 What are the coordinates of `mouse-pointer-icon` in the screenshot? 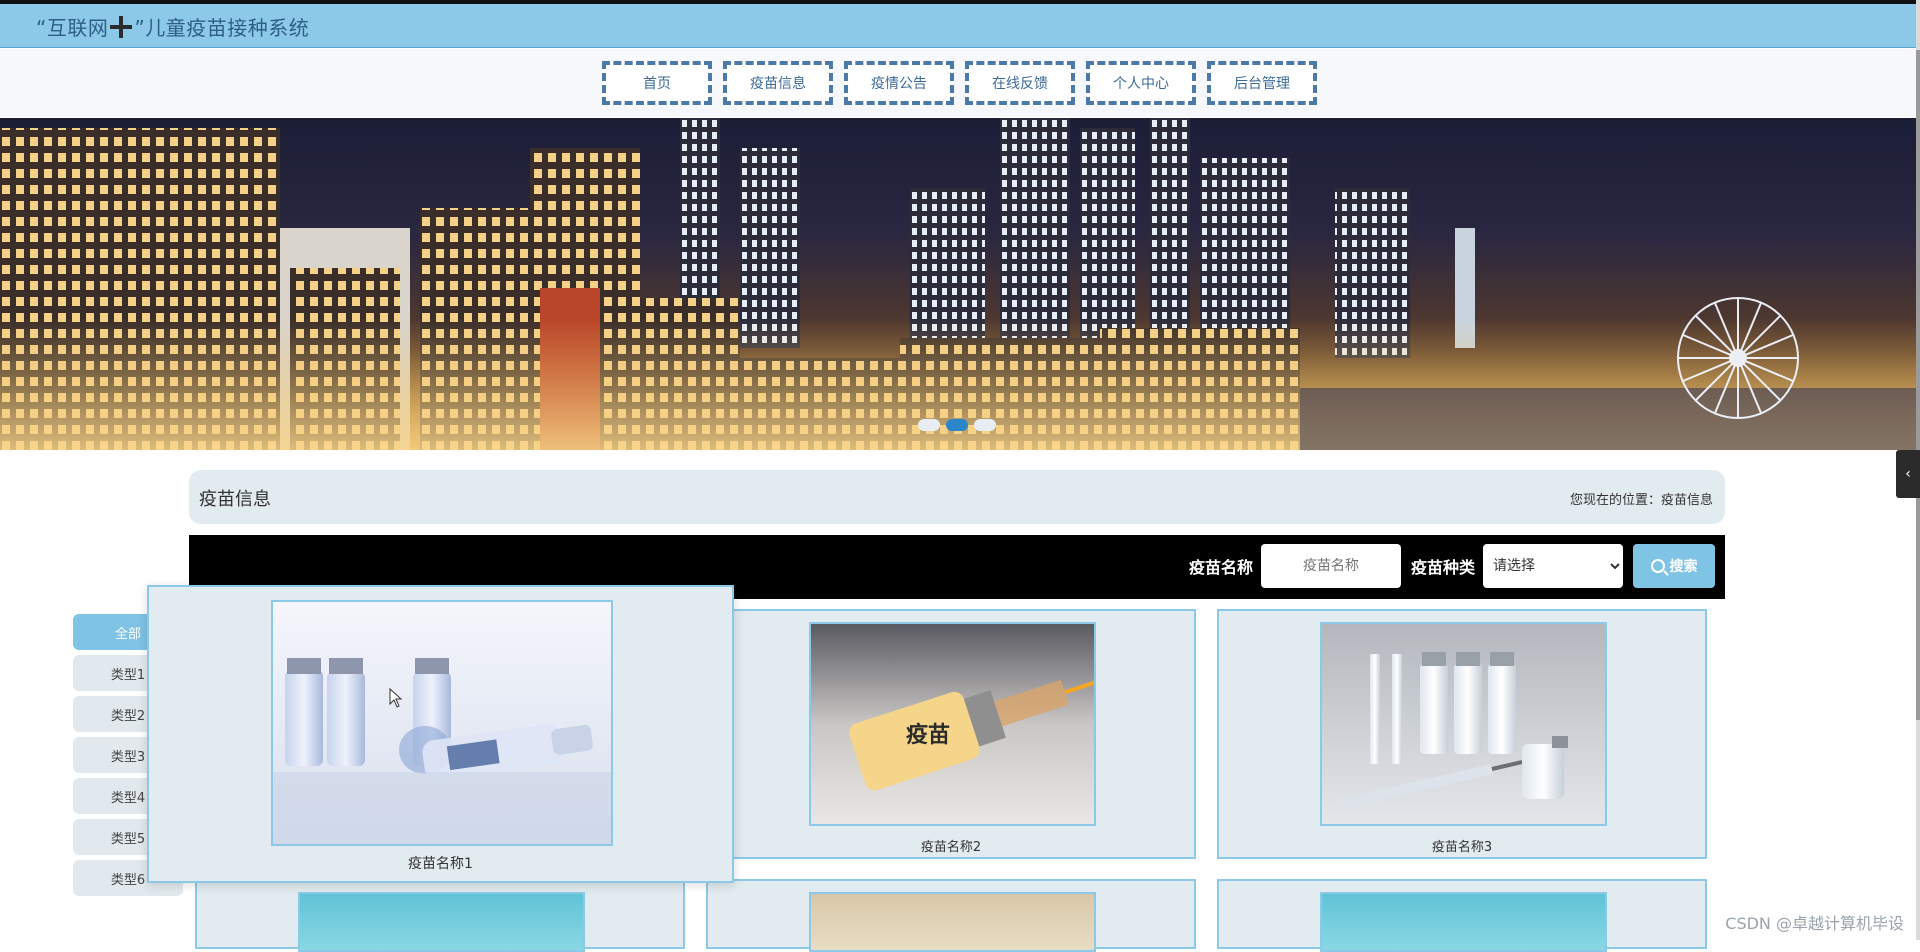 It's located at (396, 698).